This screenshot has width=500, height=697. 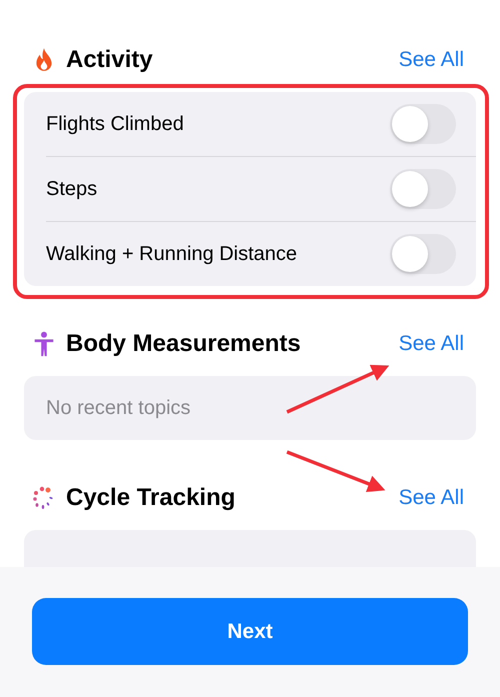 I want to click on figure-icon, so click(x=44, y=344).